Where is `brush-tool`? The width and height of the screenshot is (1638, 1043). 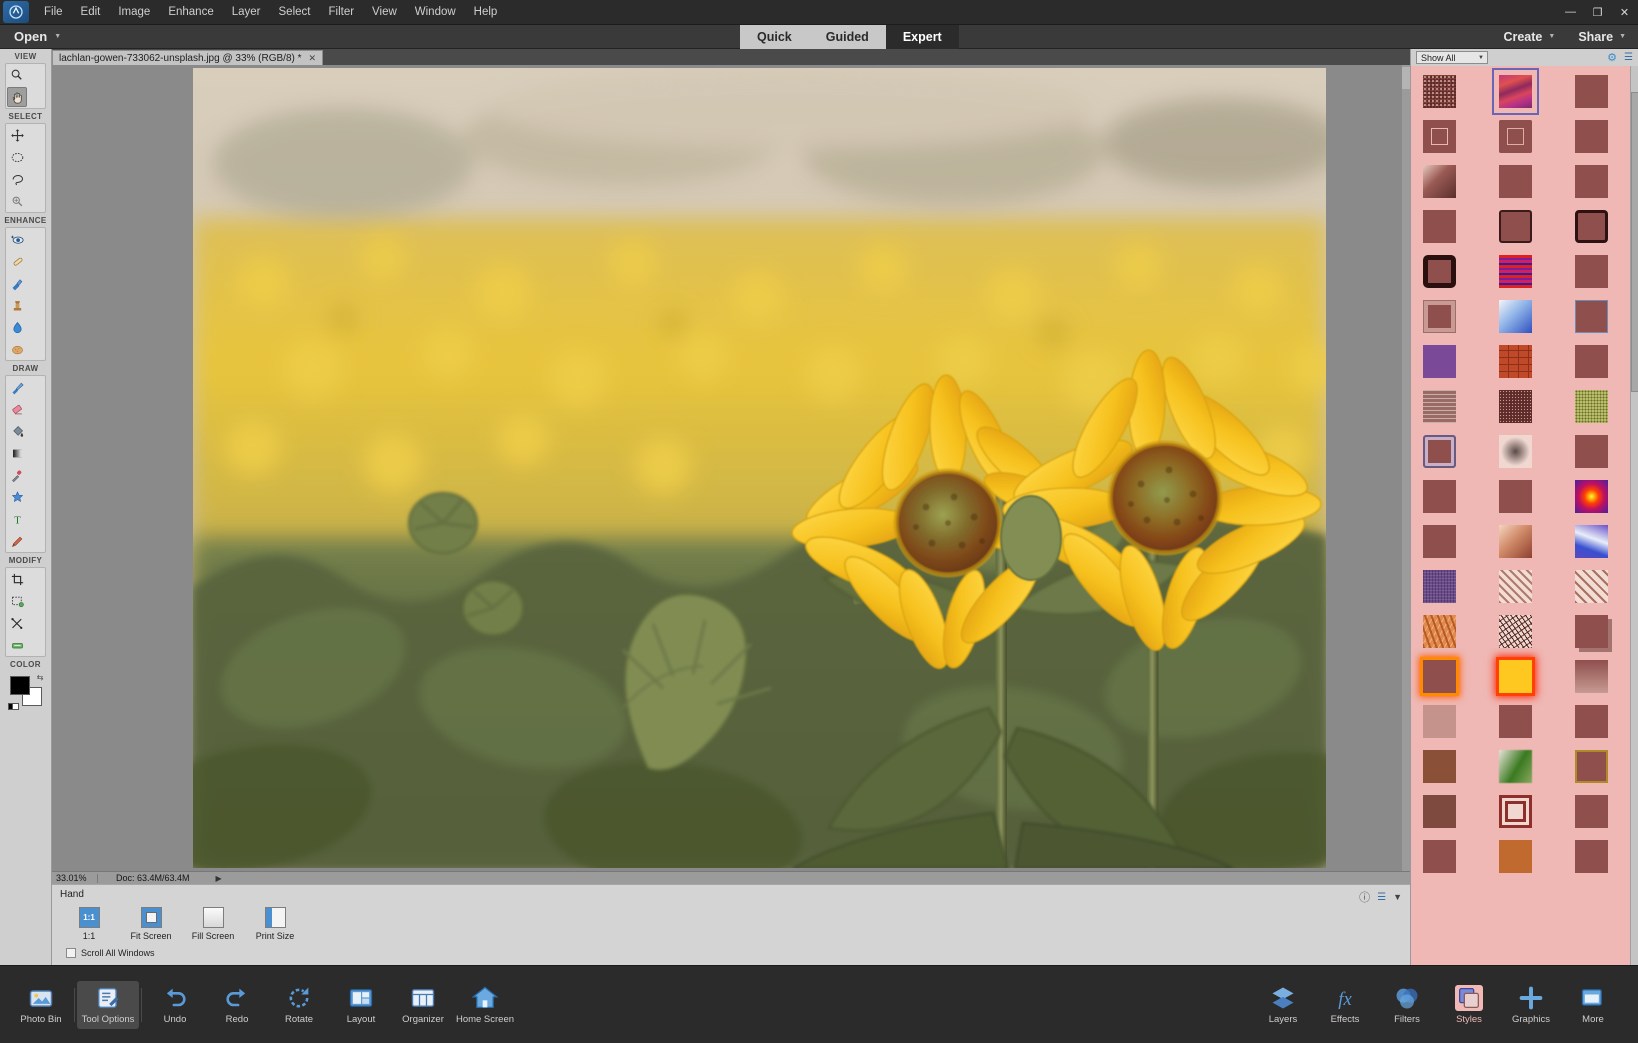
brush-tool is located at coordinates (17, 387).